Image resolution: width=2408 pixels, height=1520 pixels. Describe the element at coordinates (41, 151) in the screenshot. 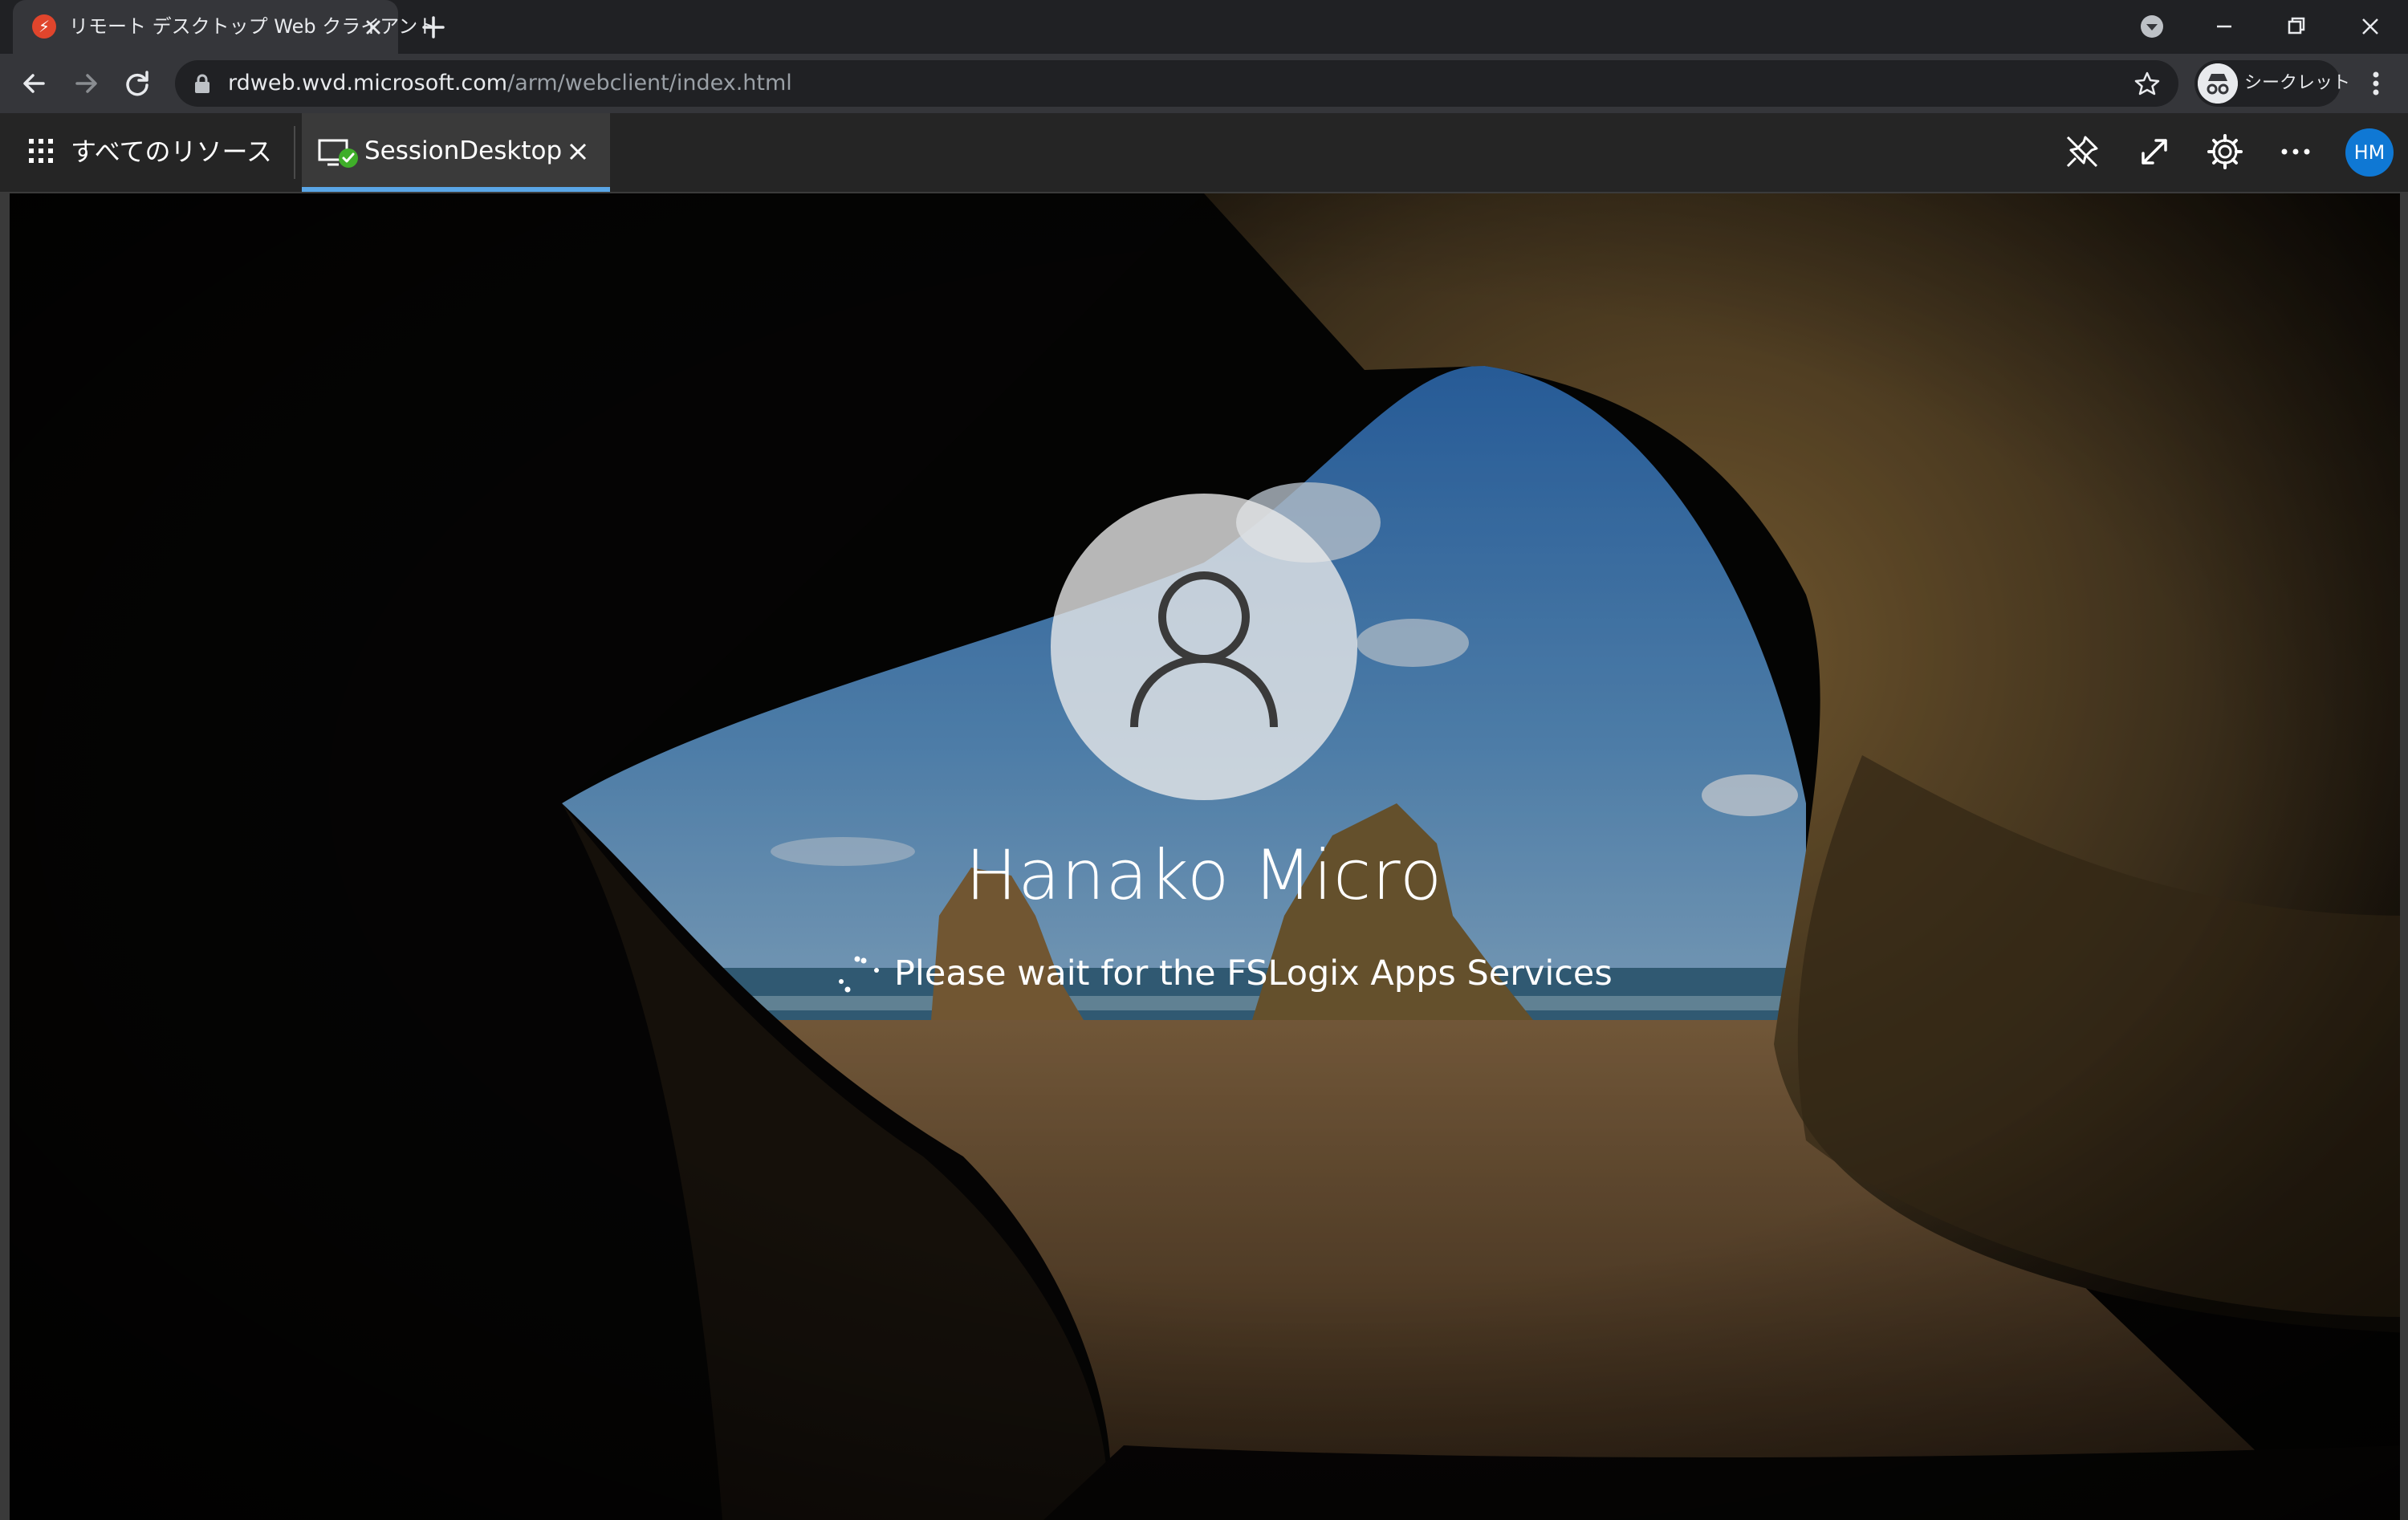

I see `app-grid-icon` at that location.